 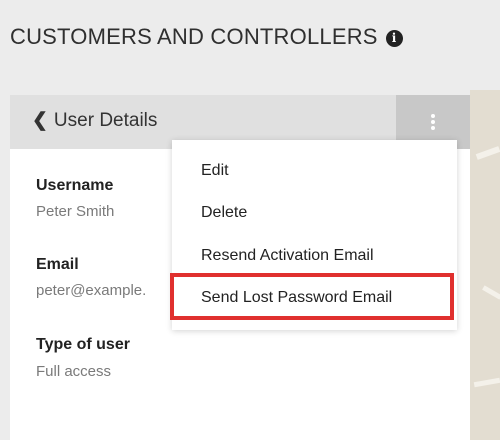 What do you see at coordinates (485, 265) in the screenshot?
I see `map-background` at bounding box center [485, 265].